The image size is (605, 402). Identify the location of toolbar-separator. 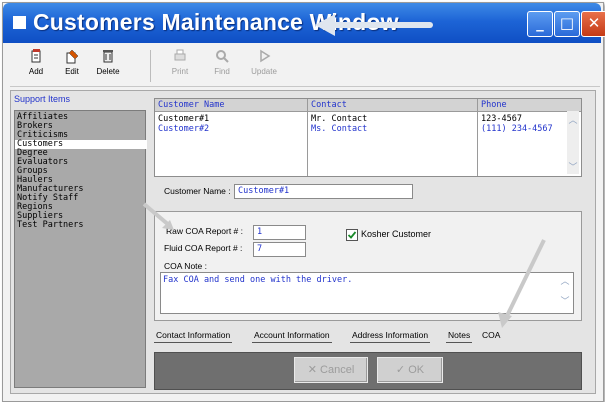
(150, 66).